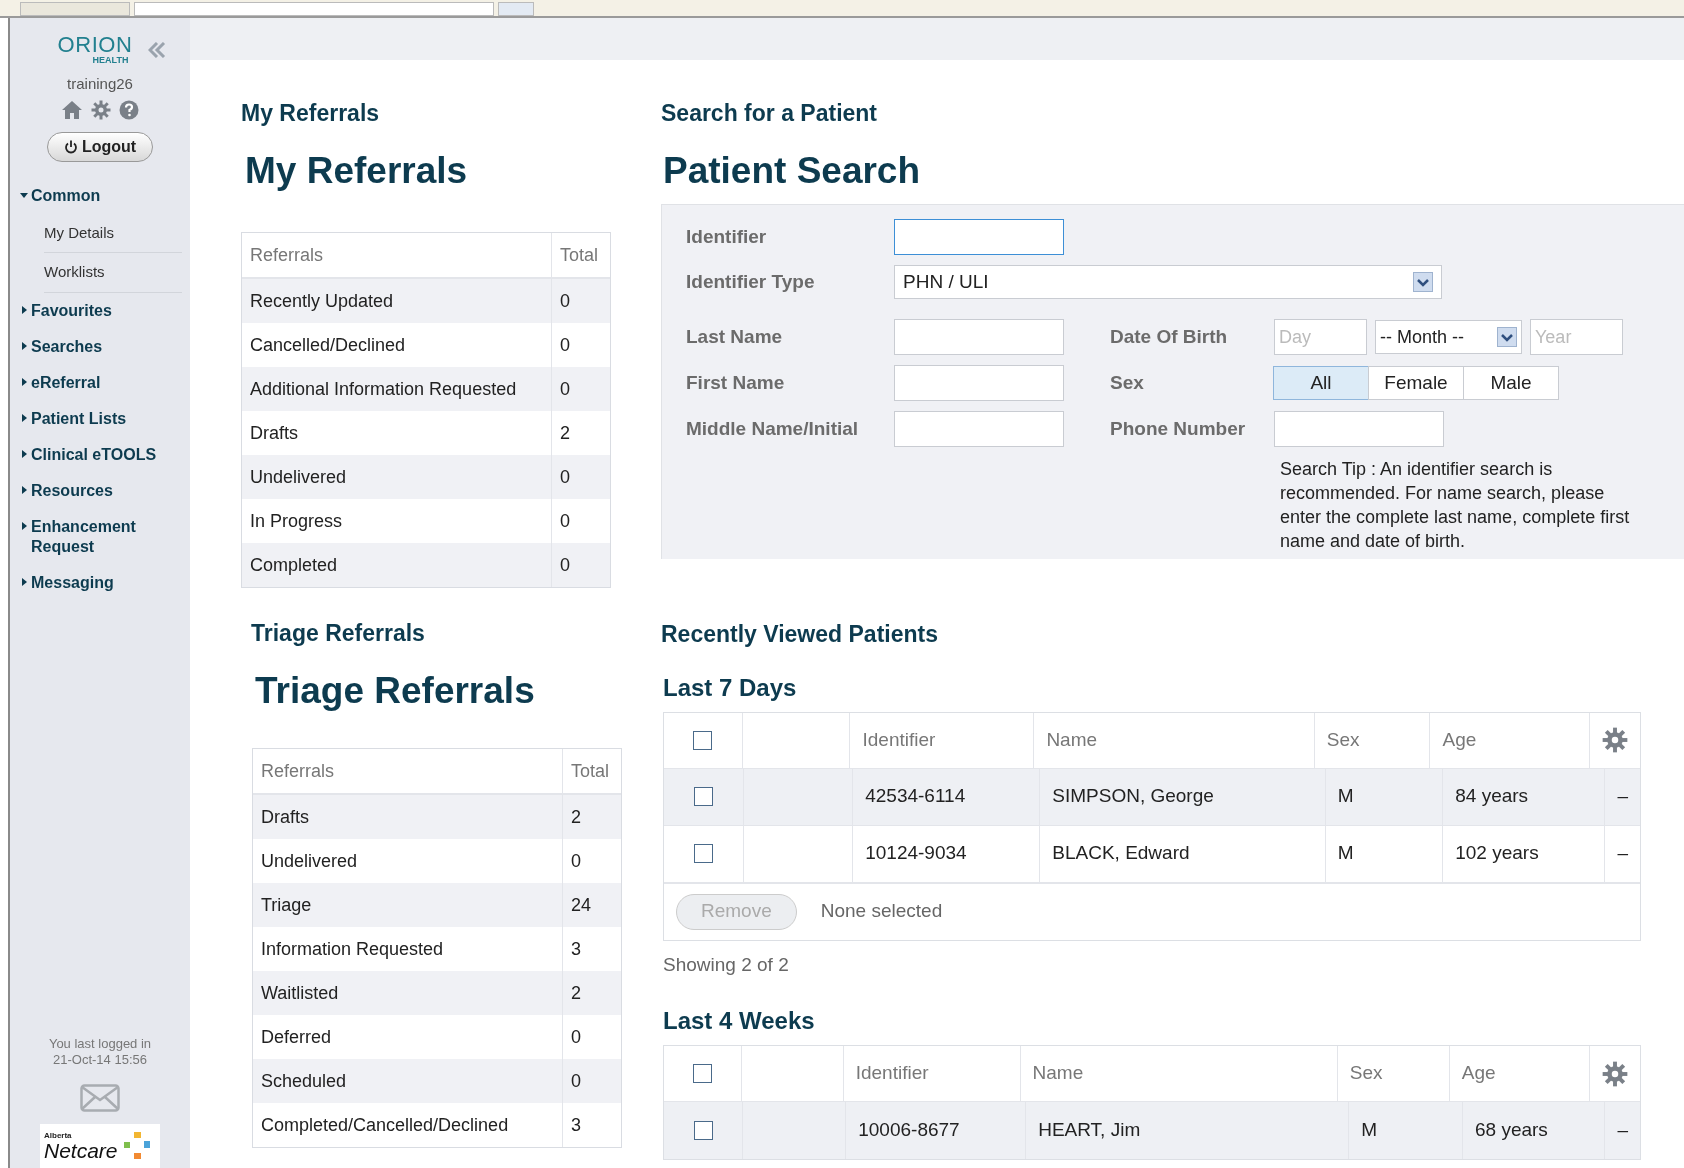  I want to click on caret-down-icon, so click(24, 194).